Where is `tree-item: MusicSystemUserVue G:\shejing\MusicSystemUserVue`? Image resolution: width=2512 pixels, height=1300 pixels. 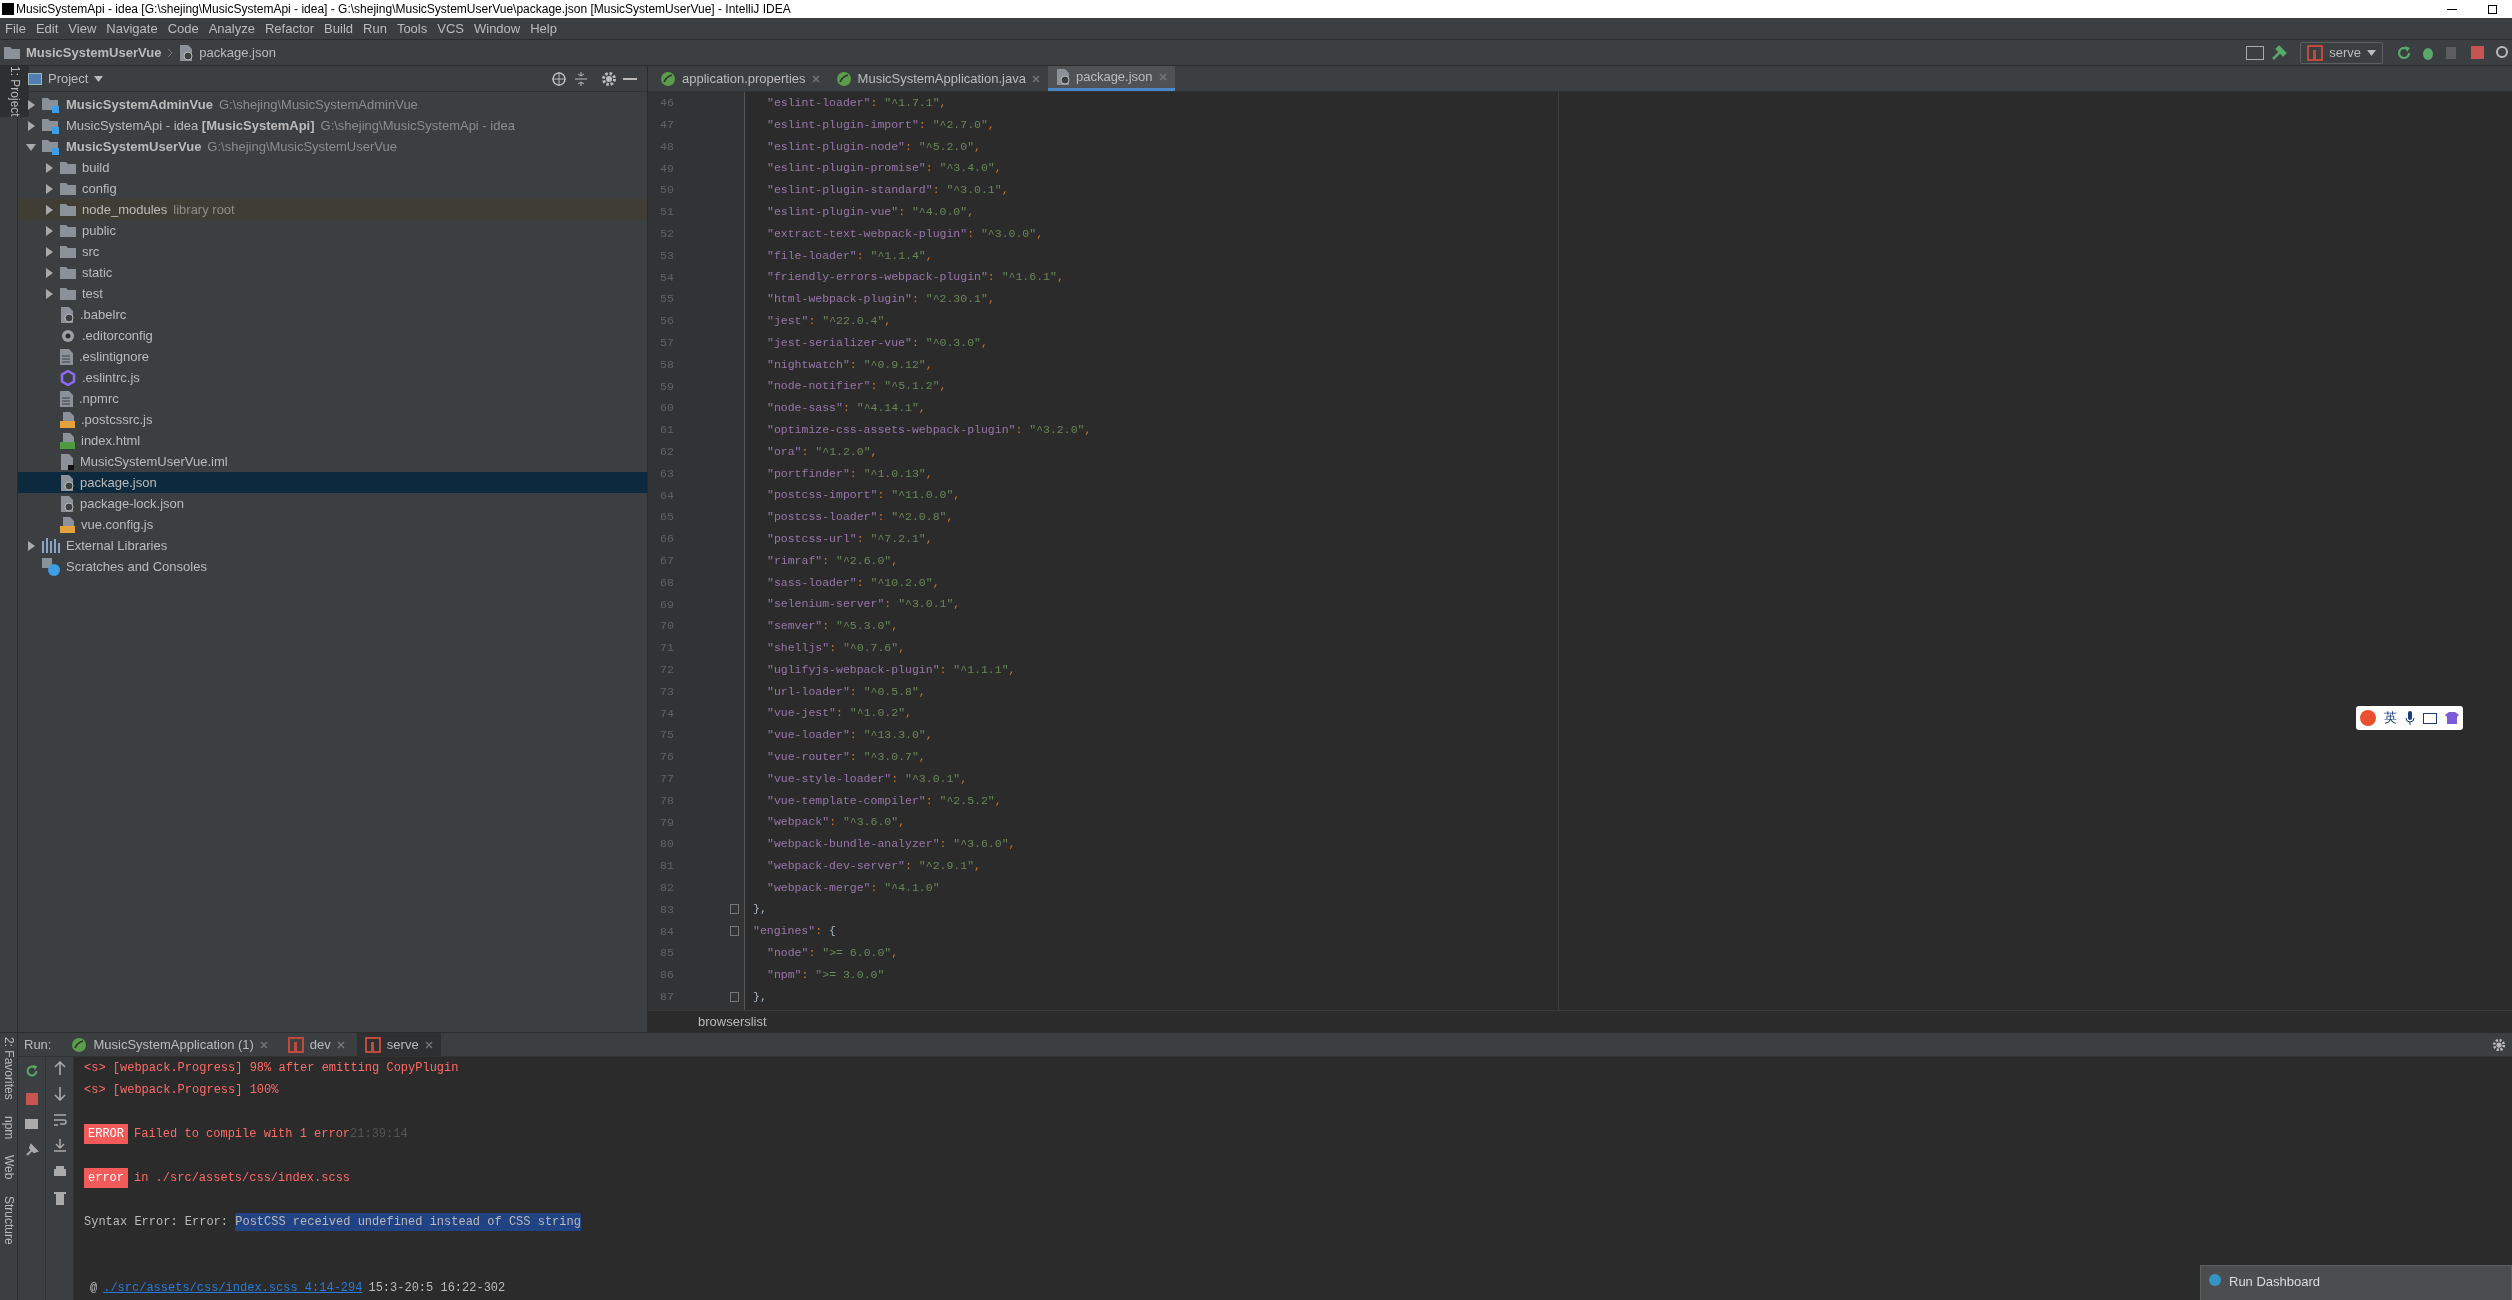 tree-item: MusicSystemUserVue G:\shejing\MusicSystemUserVue is located at coordinates (332, 146).